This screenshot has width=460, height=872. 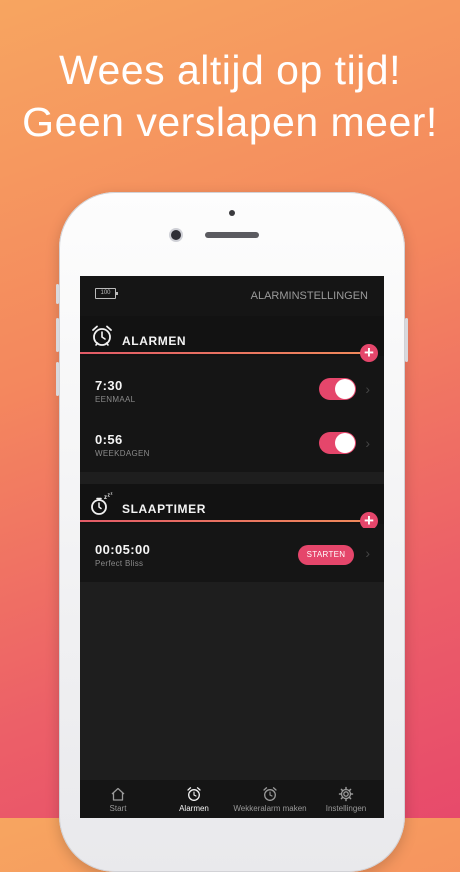 I want to click on svg-text: z, so click(x=112, y=494).